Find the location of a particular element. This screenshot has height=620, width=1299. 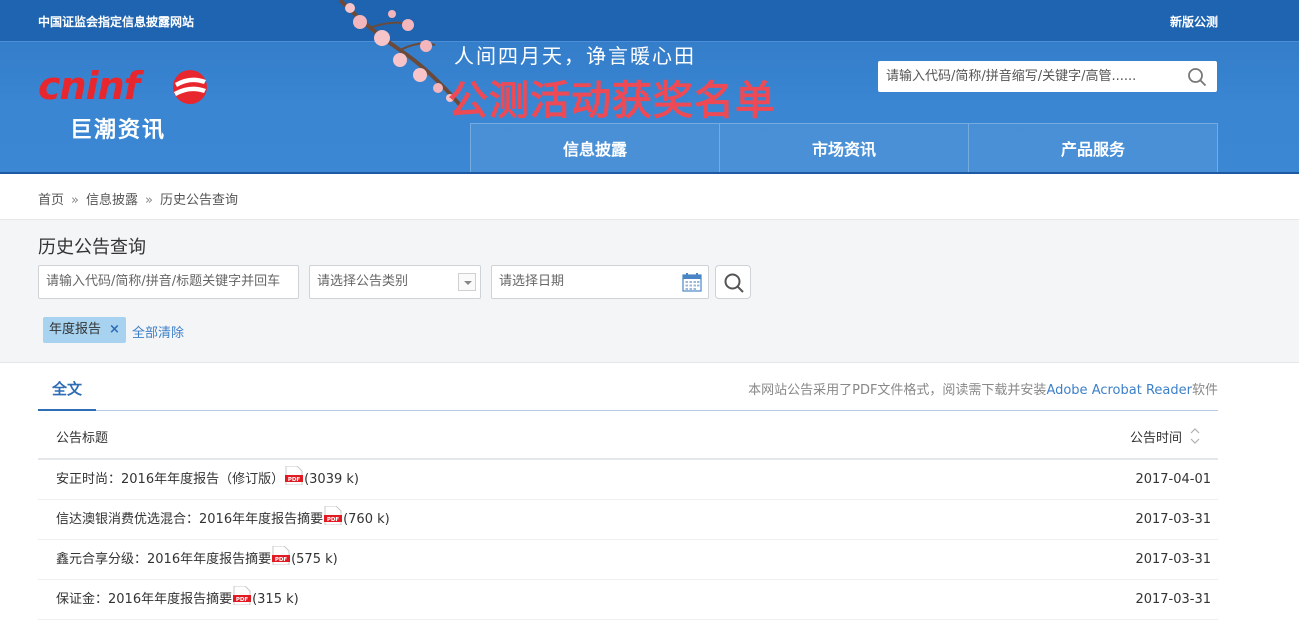

site-search is located at coordinates (1047, 76).